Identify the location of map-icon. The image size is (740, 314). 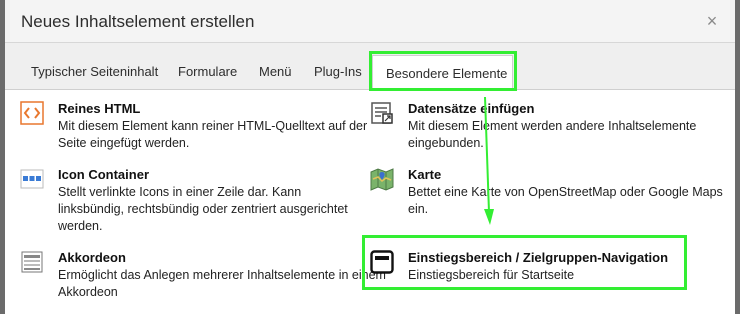
(382, 179).